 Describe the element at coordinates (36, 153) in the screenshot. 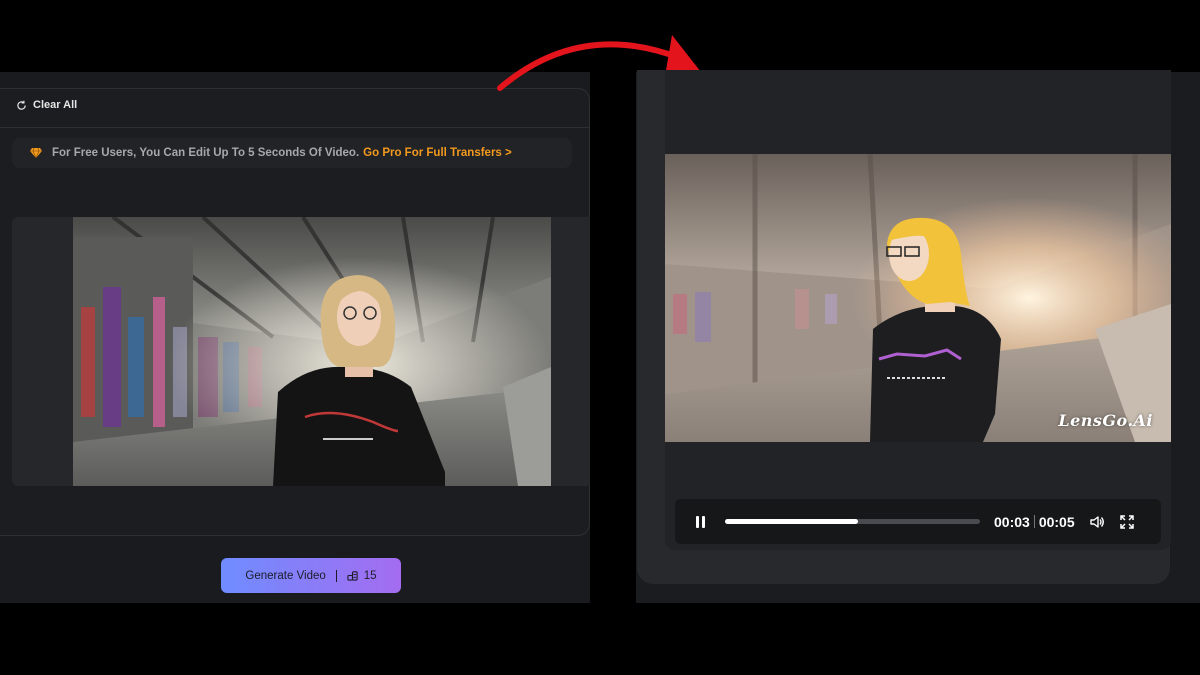

I see `diamond-icon` at that location.